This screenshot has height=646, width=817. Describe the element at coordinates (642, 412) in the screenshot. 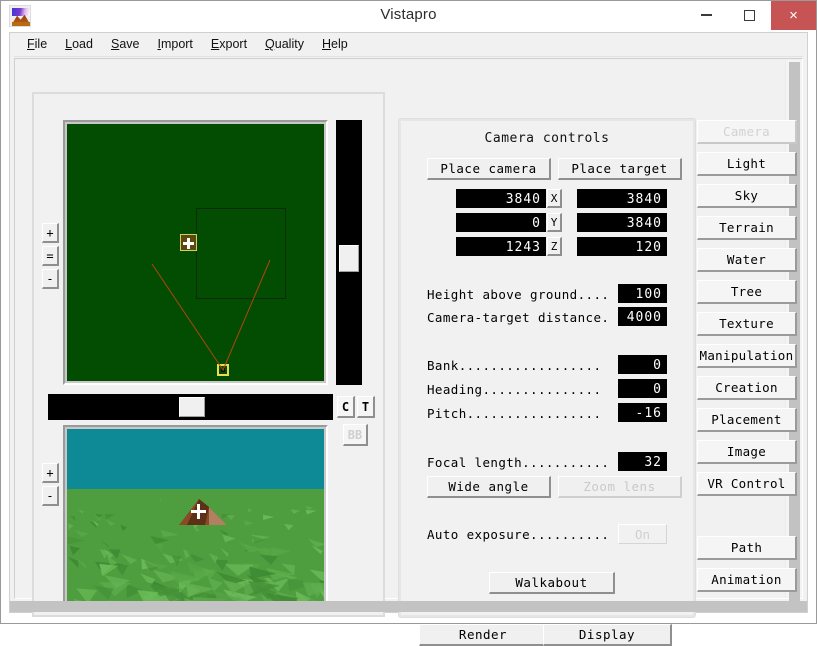

I see `pitch-field: -16` at that location.